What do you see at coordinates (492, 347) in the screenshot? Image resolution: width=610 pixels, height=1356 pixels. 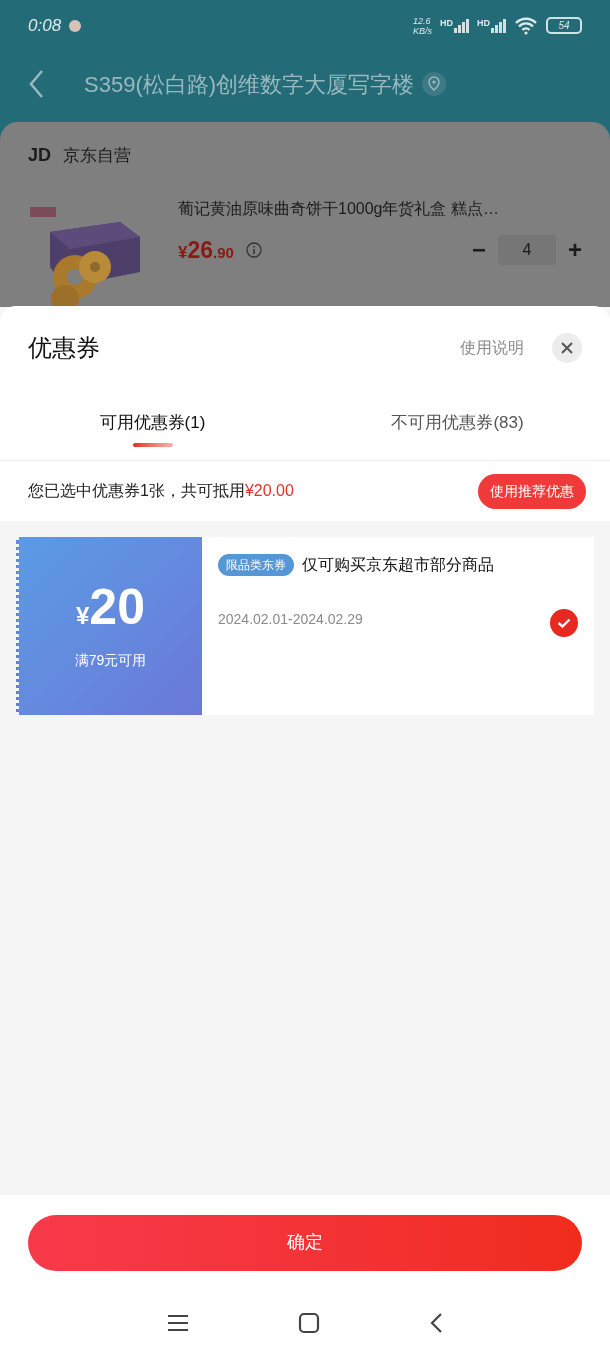 I see `help-link: 使用说明` at bounding box center [492, 347].